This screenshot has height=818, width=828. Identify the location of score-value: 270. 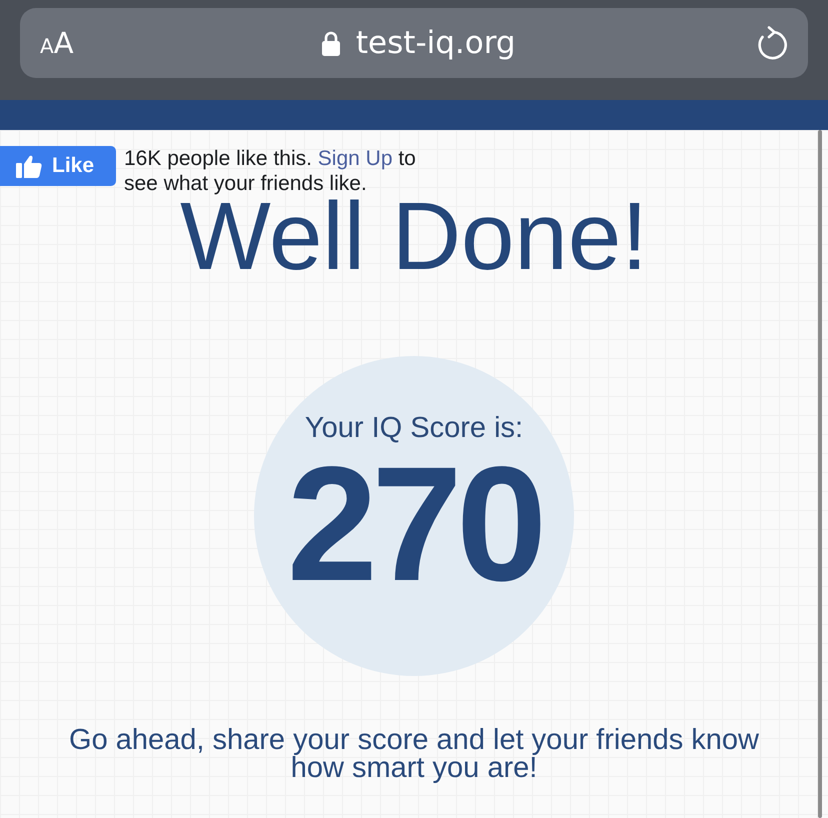
(414, 523).